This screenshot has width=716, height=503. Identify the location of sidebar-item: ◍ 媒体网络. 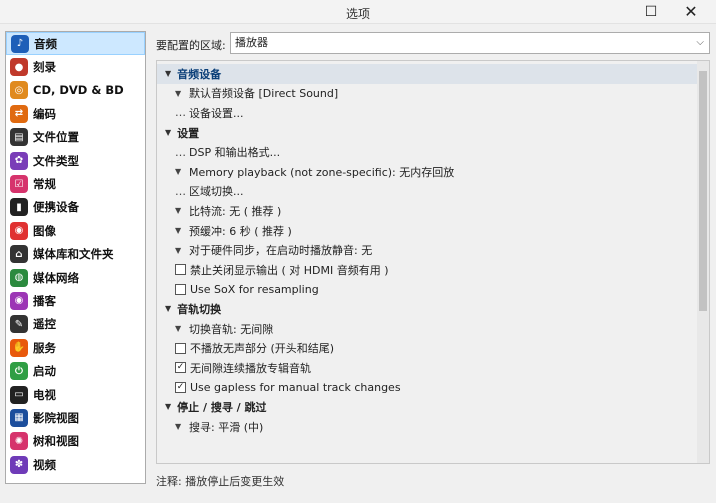
(75, 277).